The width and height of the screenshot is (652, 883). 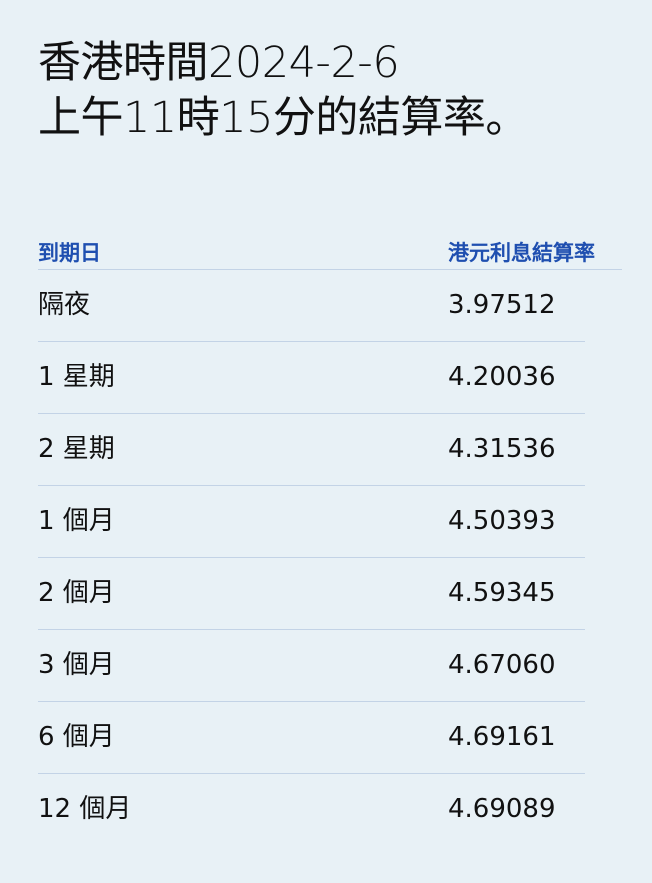 I want to click on tenor-cell: 2 個月, so click(x=76, y=593).